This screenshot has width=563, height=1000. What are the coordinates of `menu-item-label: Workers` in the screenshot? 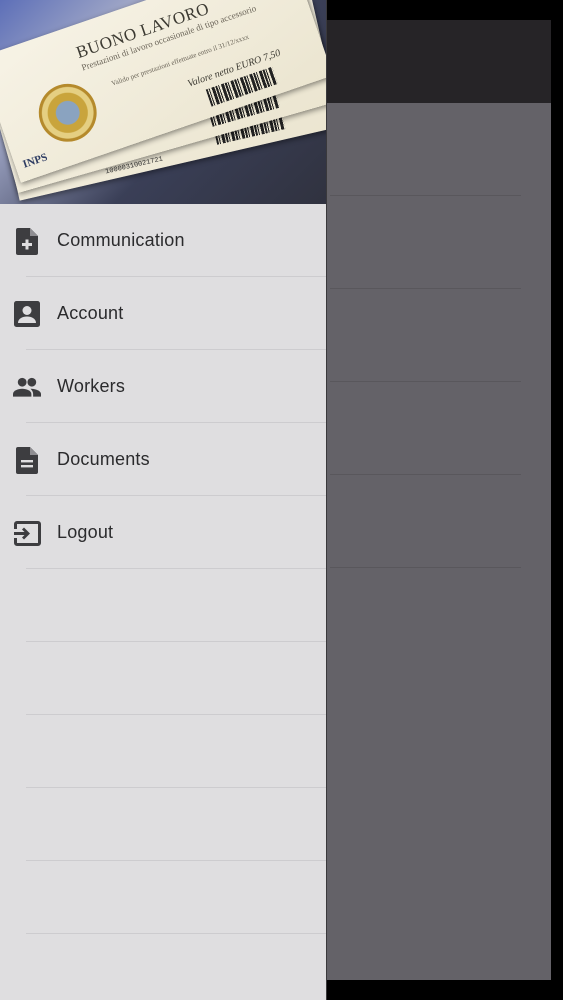 It's located at (91, 386).